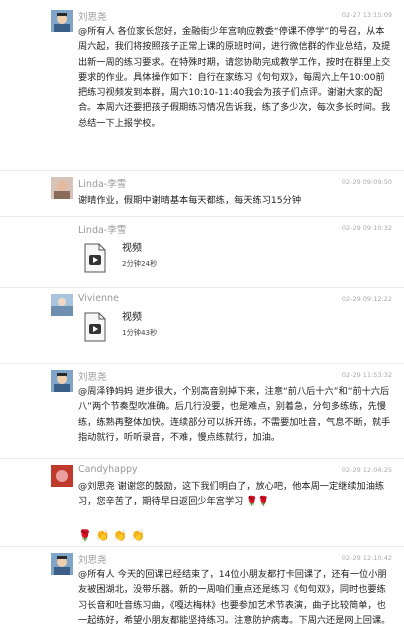 This screenshot has width=404, height=640. I want to click on file-duration: 2分钟24秒, so click(140, 263).